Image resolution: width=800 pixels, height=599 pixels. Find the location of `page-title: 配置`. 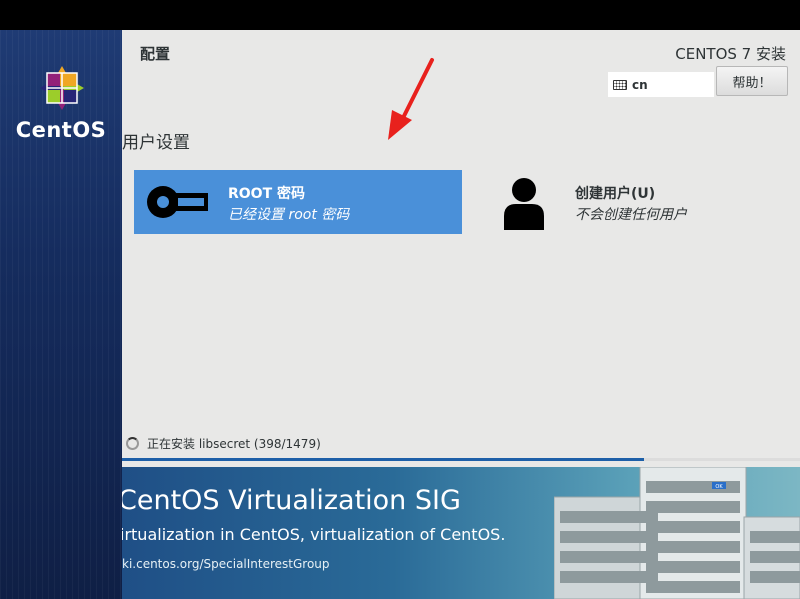

page-title: 配置 is located at coordinates (155, 54).